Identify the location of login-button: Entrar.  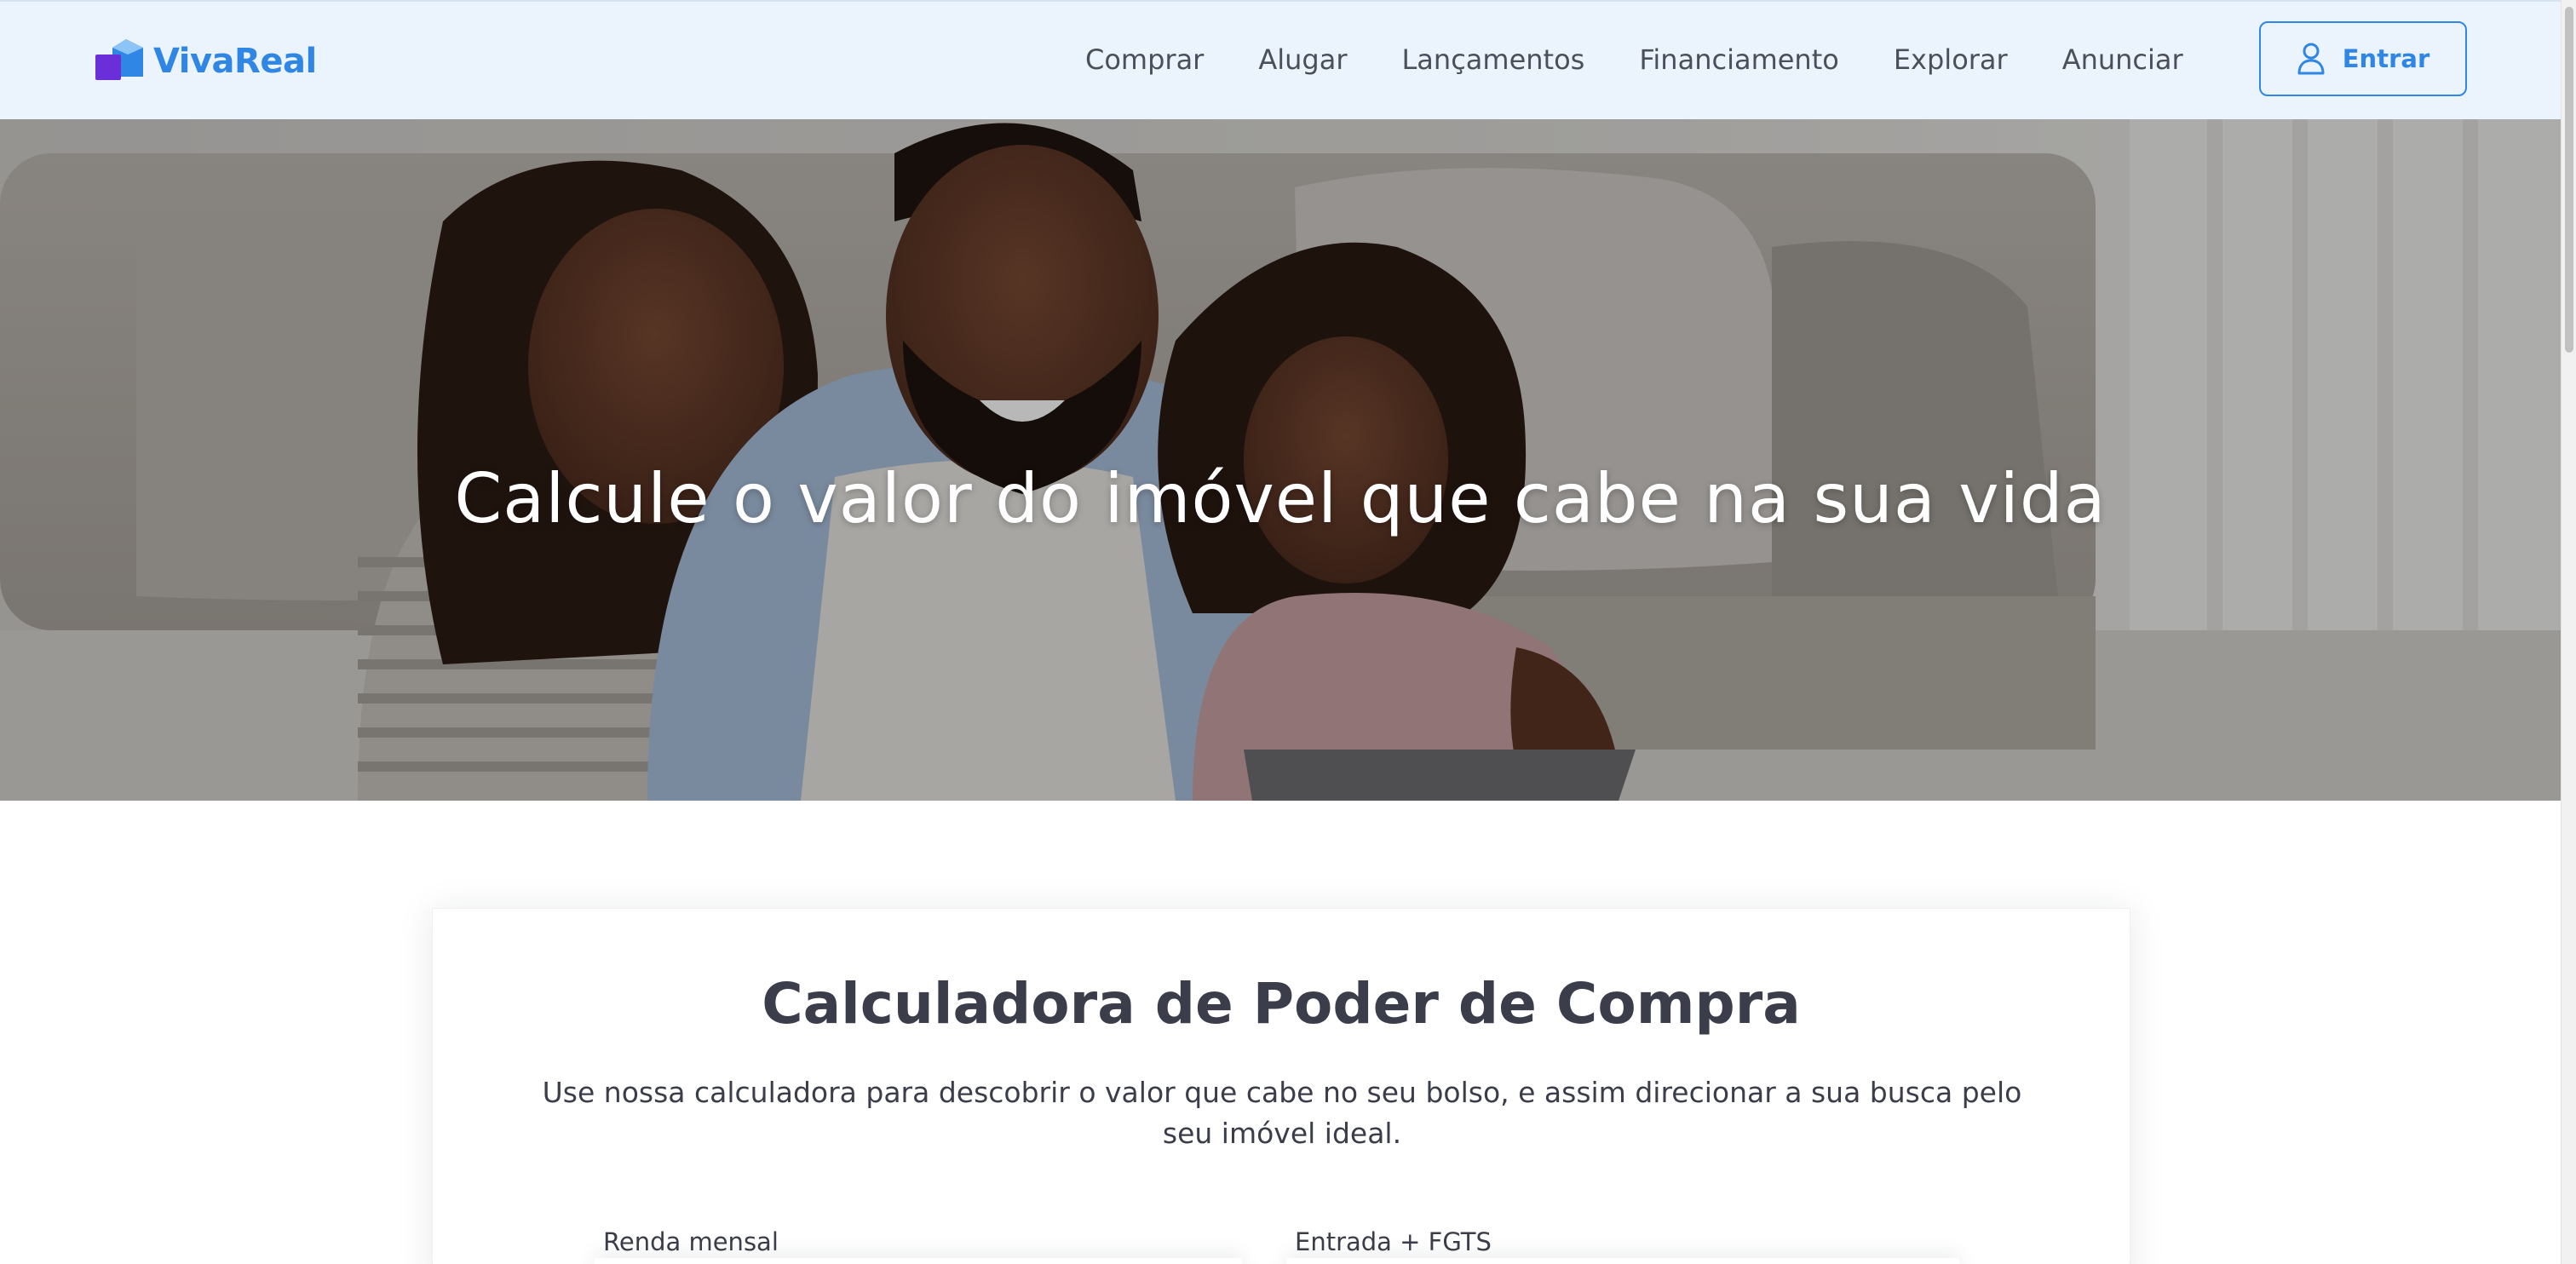
(2363, 58).